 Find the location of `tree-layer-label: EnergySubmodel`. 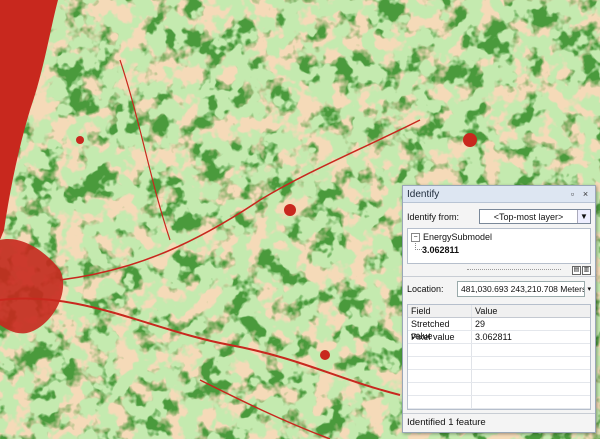

tree-layer-label: EnergySubmodel is located at coordinates (458, 237).